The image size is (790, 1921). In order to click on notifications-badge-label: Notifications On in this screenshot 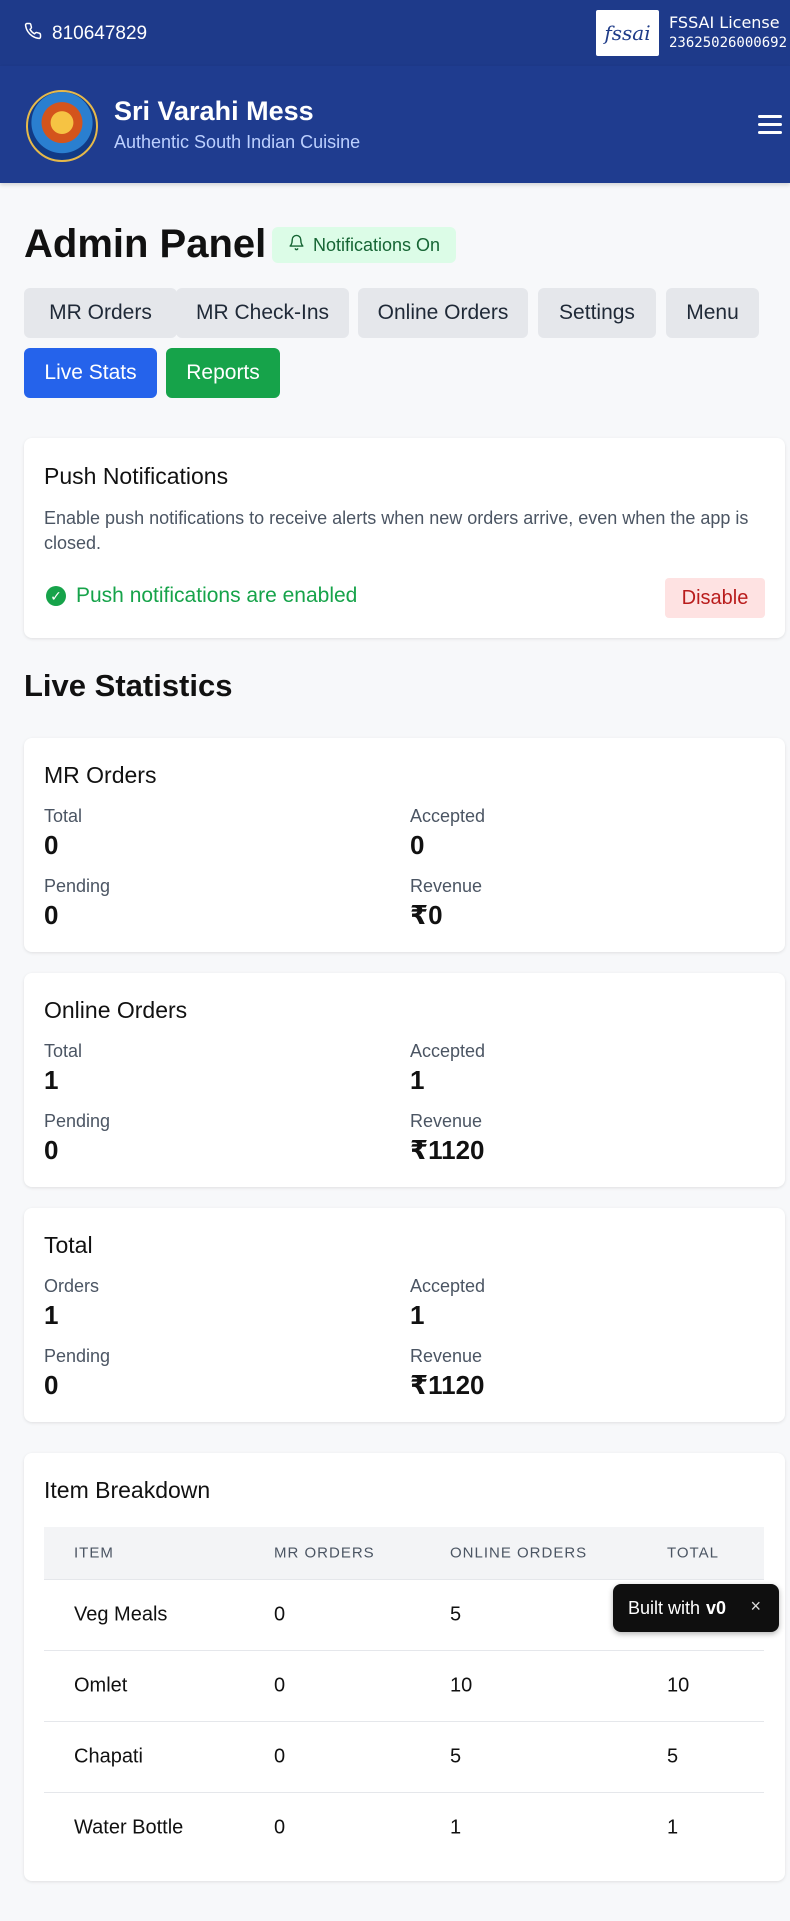, I will do `click(377, 244)`.